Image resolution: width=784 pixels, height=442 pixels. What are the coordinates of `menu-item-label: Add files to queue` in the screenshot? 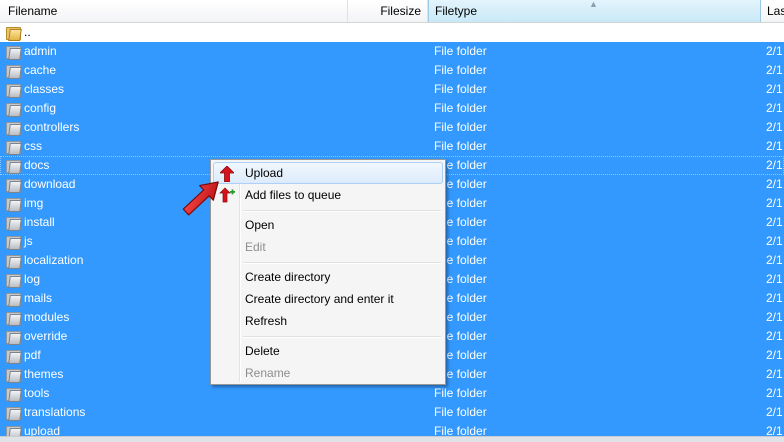 It's located at (293, 195).